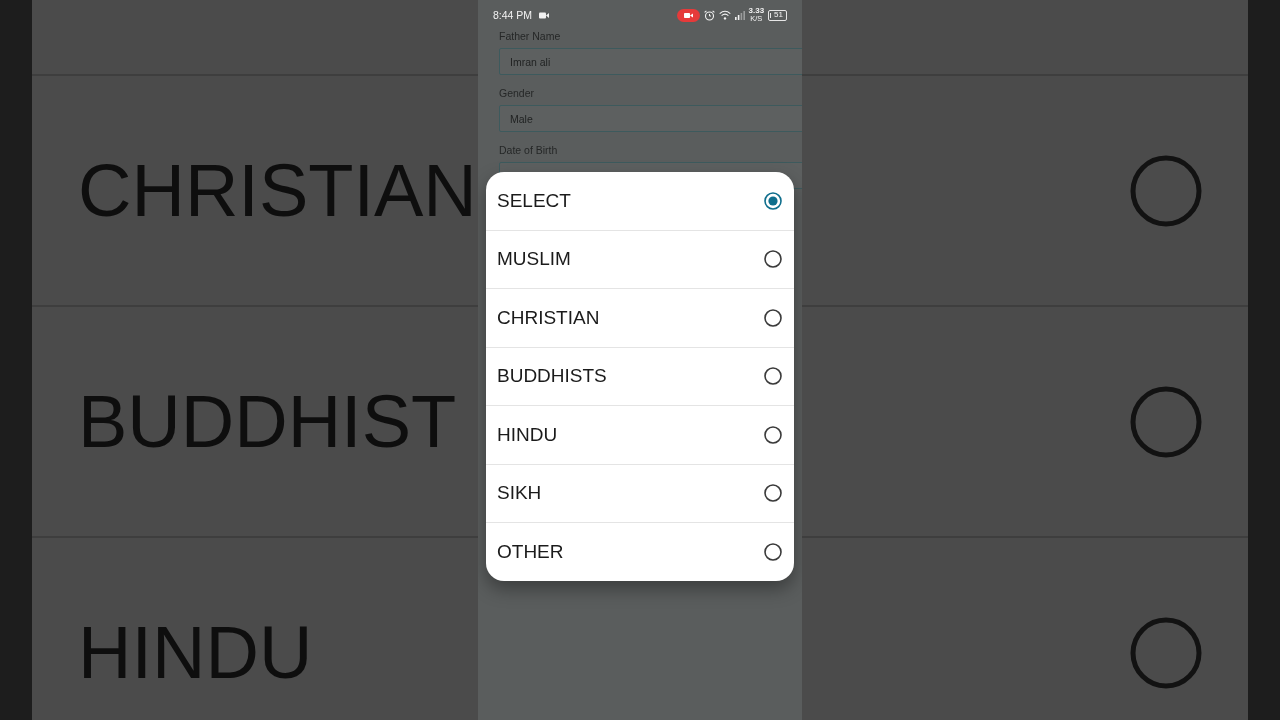 The image size is (1280, 720). Describe the element at coordinates (640, 434) in the screenshot. I see `list-option: HINDU` at that location.